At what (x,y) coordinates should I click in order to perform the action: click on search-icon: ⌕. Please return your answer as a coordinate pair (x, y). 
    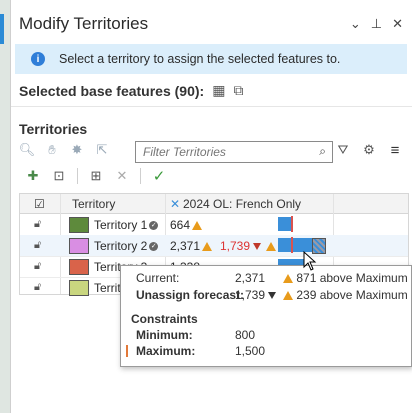
    Looking at the image, I should click on (322, 151).